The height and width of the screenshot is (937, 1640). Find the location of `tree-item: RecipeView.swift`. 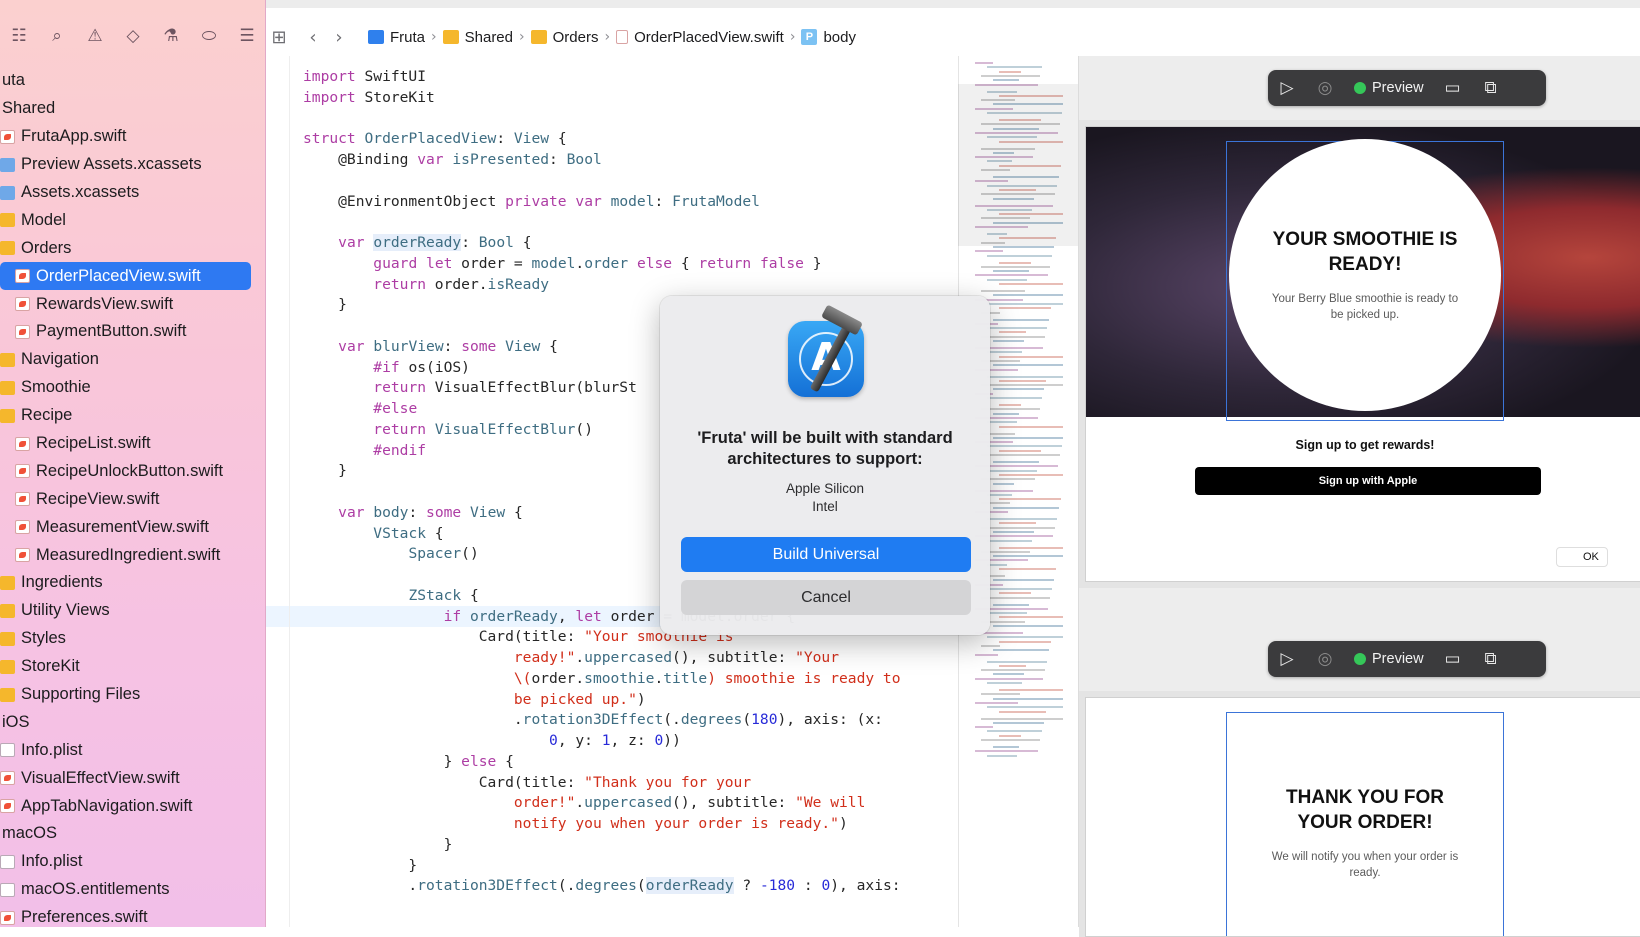

tree-item: RecipeView.swift is located at coordinates (132, 499).